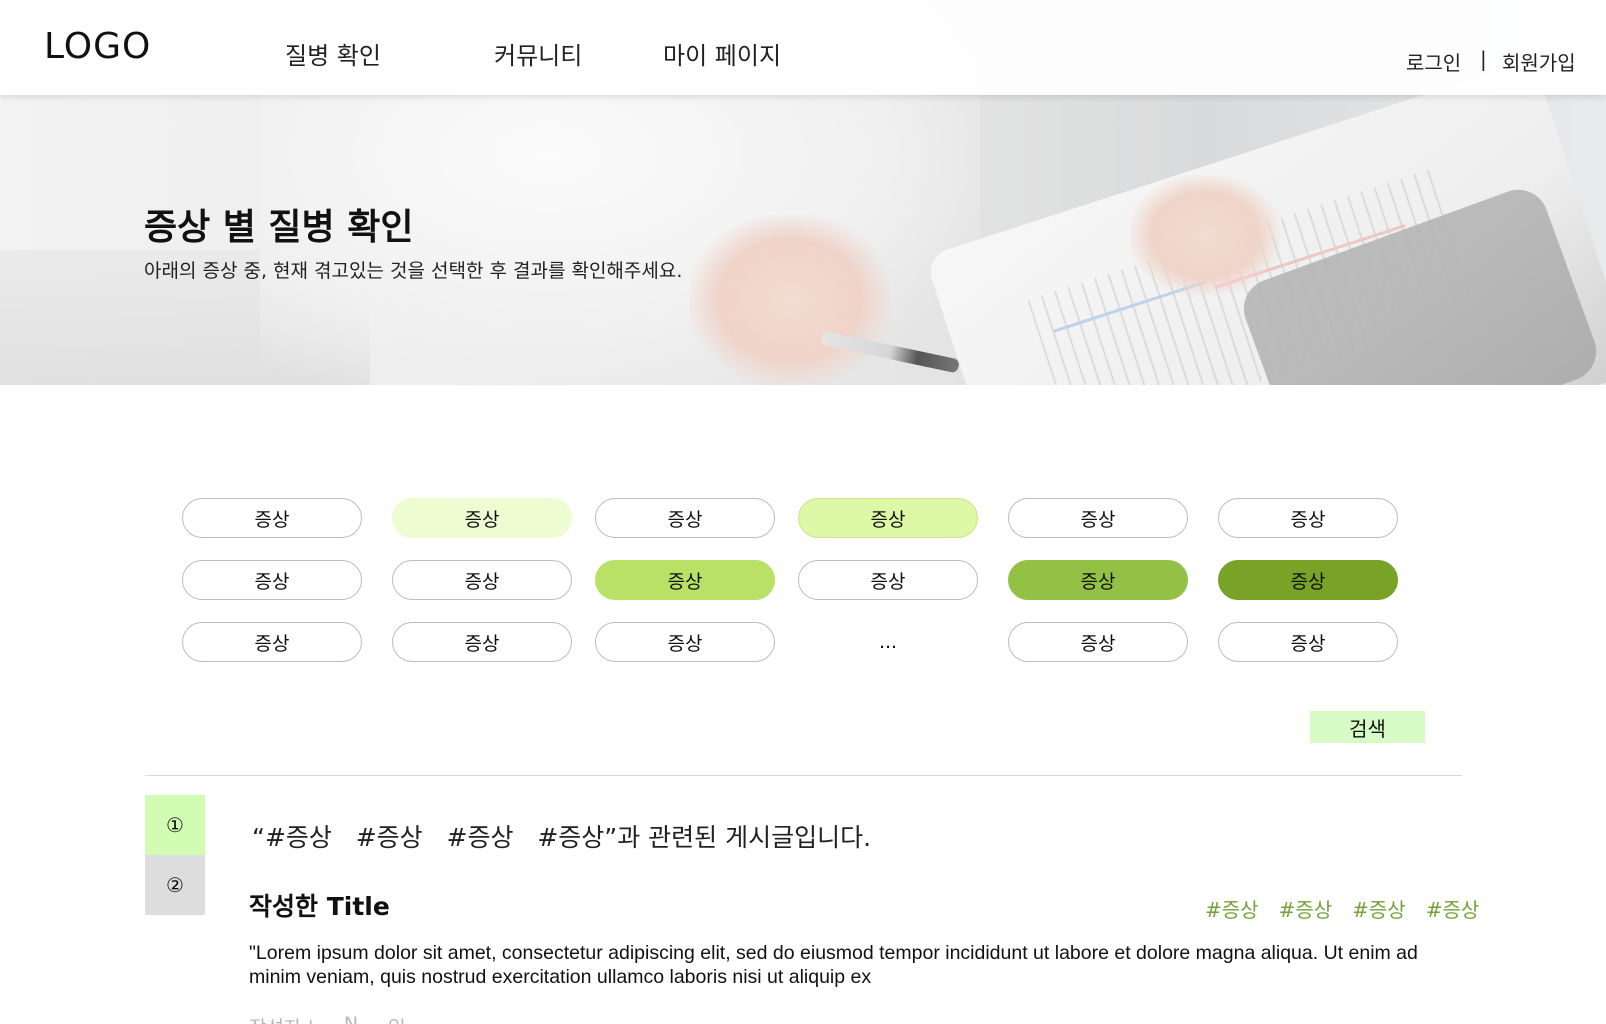  I want to click on signup-link: 회원가입, so click(1539, 61).